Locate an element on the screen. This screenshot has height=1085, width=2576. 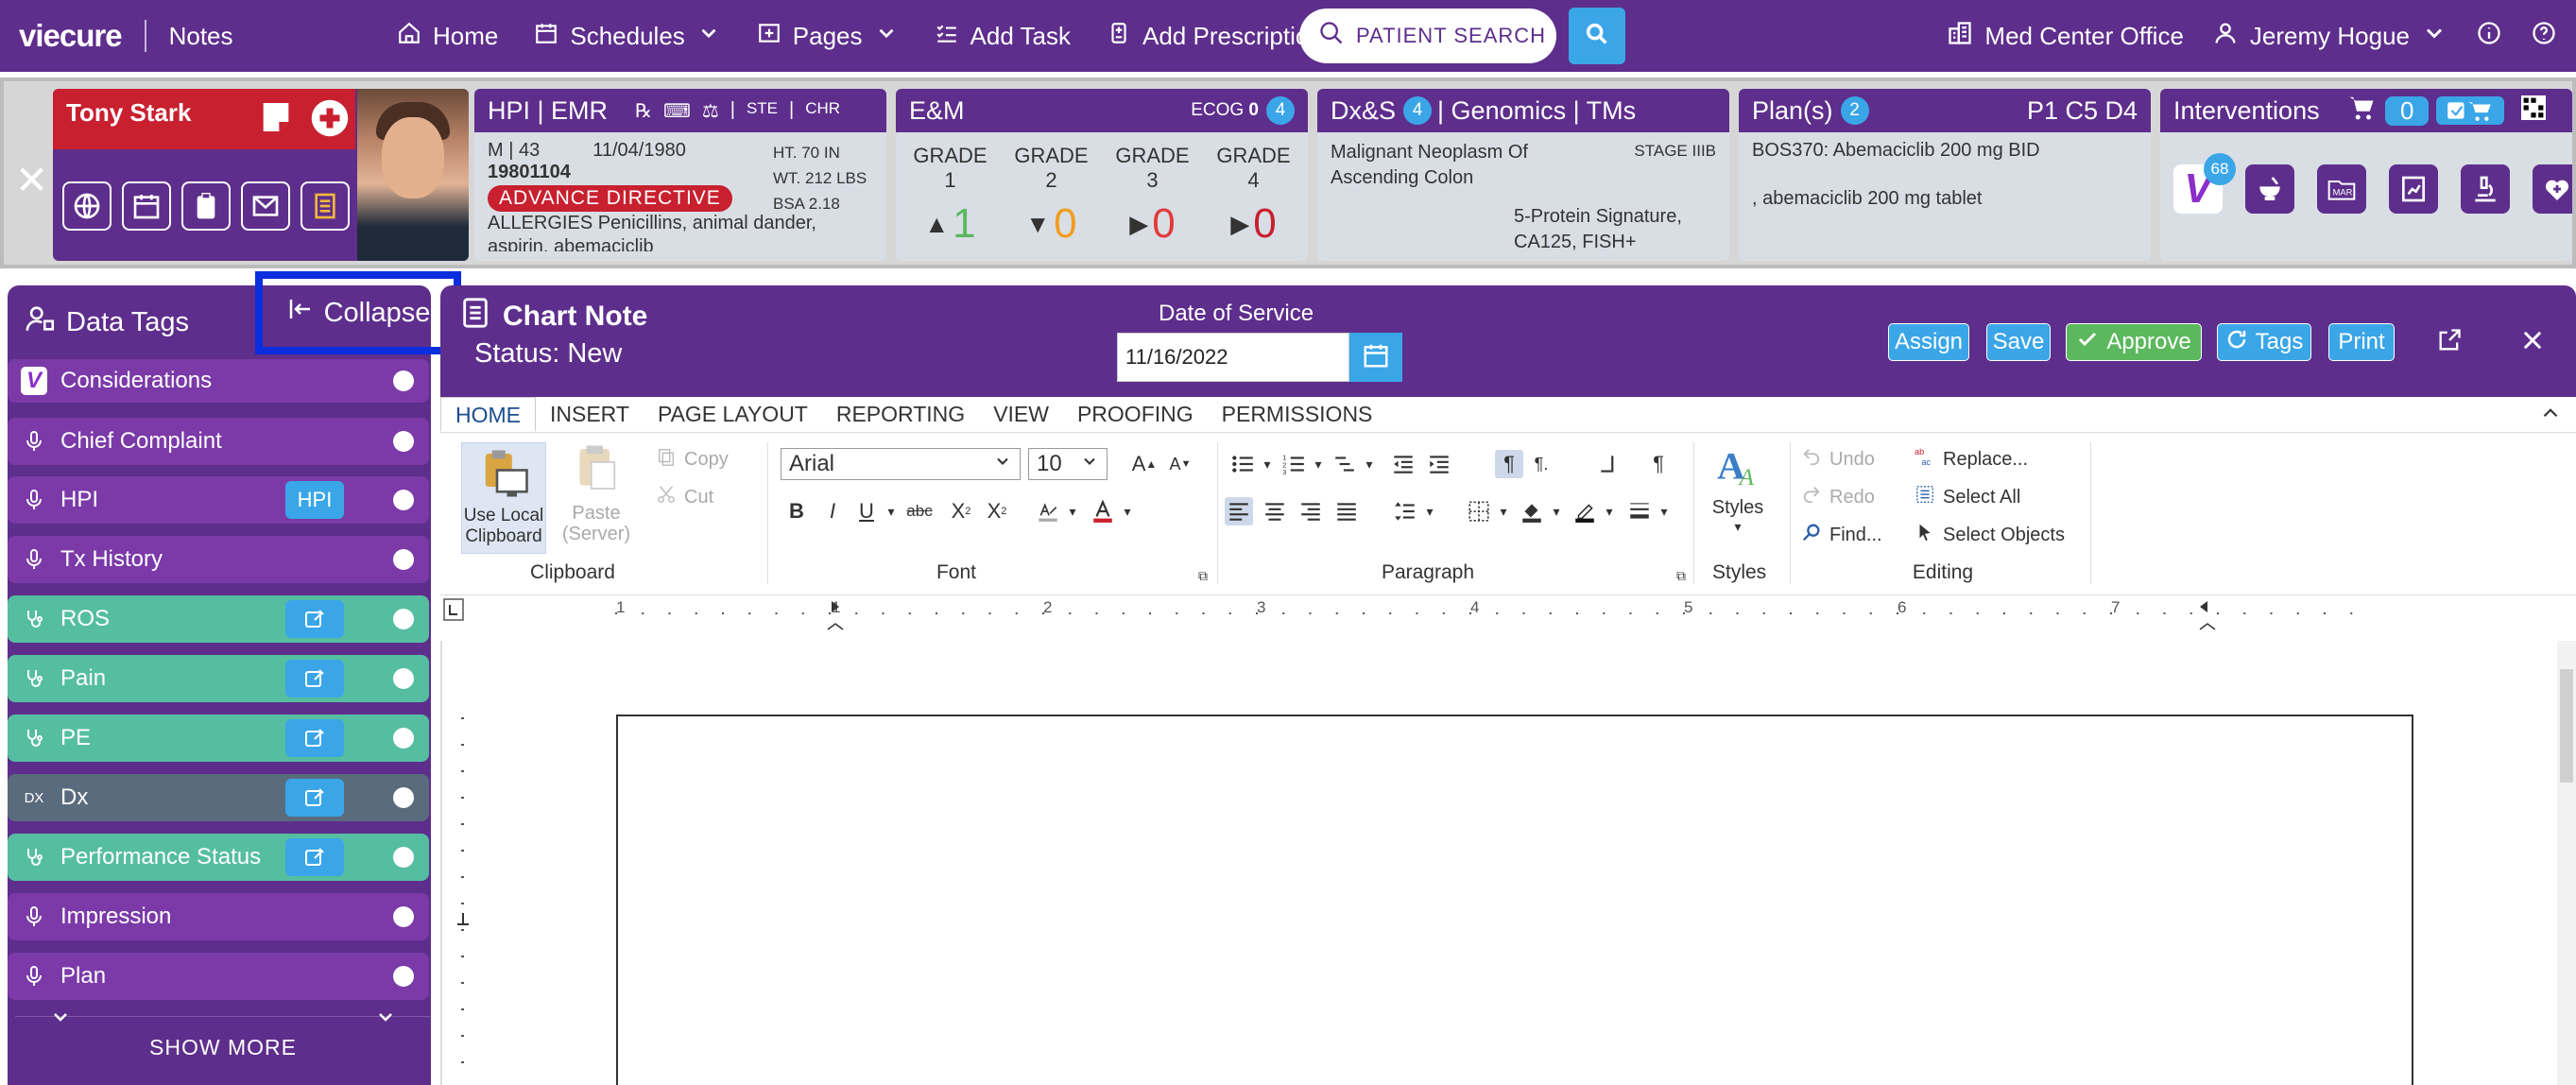
tab-home: HOME is located at coordinates (488, 414).